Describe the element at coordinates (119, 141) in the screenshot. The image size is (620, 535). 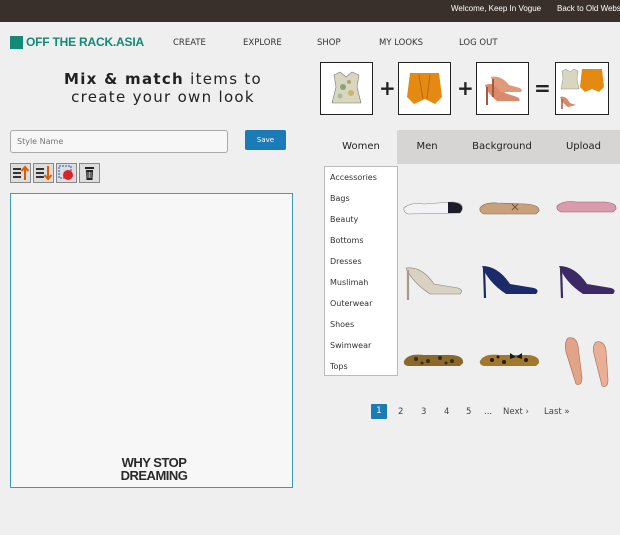
I see `style-name-input` at that location.